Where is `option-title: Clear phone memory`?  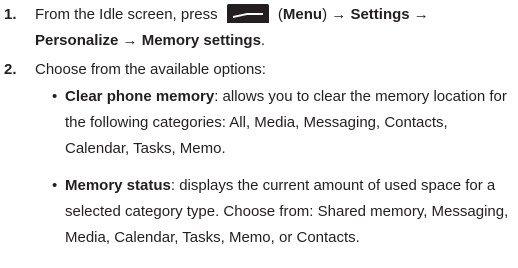 option-title: Clear phone memory is located at coordinates (140, 96).